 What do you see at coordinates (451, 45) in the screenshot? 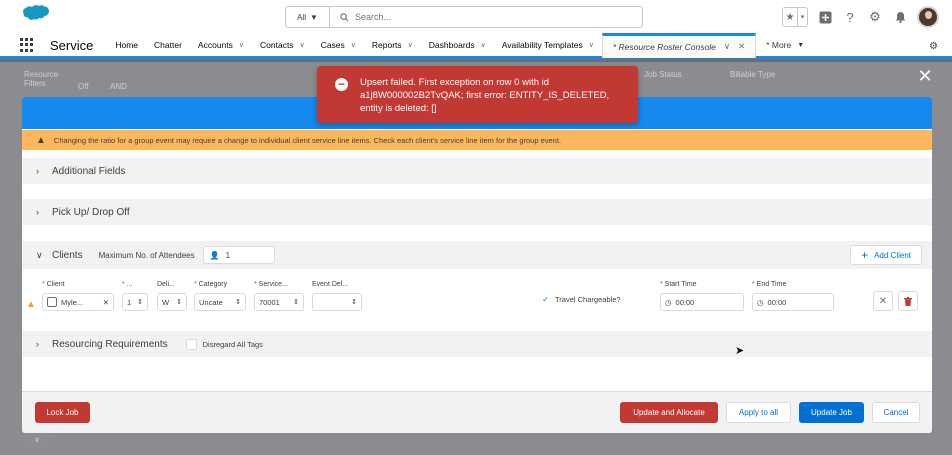
I see `nav-item-label: Dashboards` at bounding box center [451, 45].